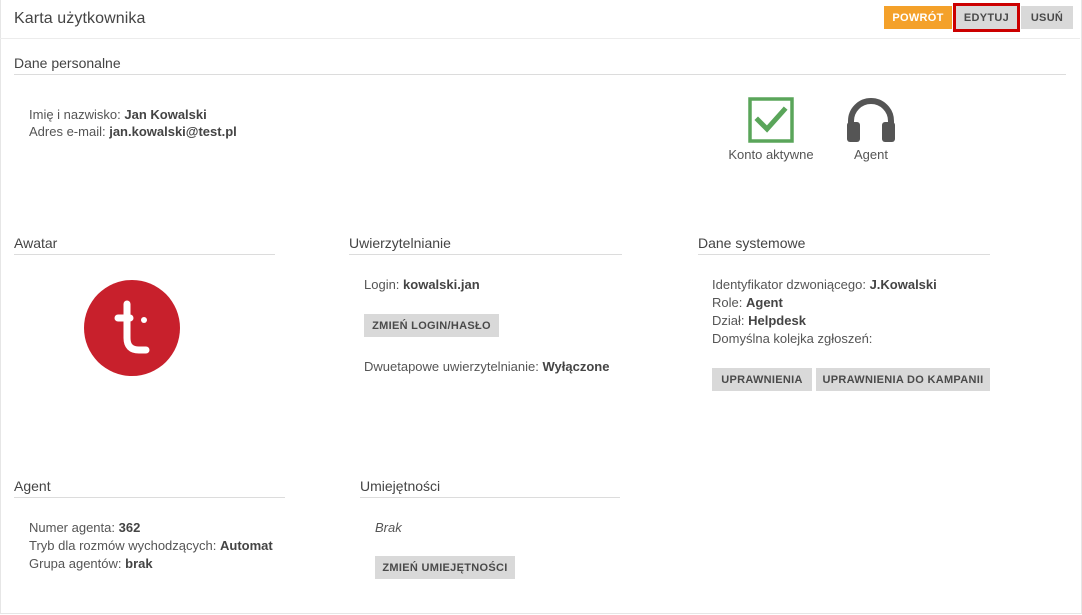 The image size is (1082, 615). What do you see at coordinates (1047, 17) in the screenshot?
I see `delete-button: USUŃ` at bounding box center [1047, 17].